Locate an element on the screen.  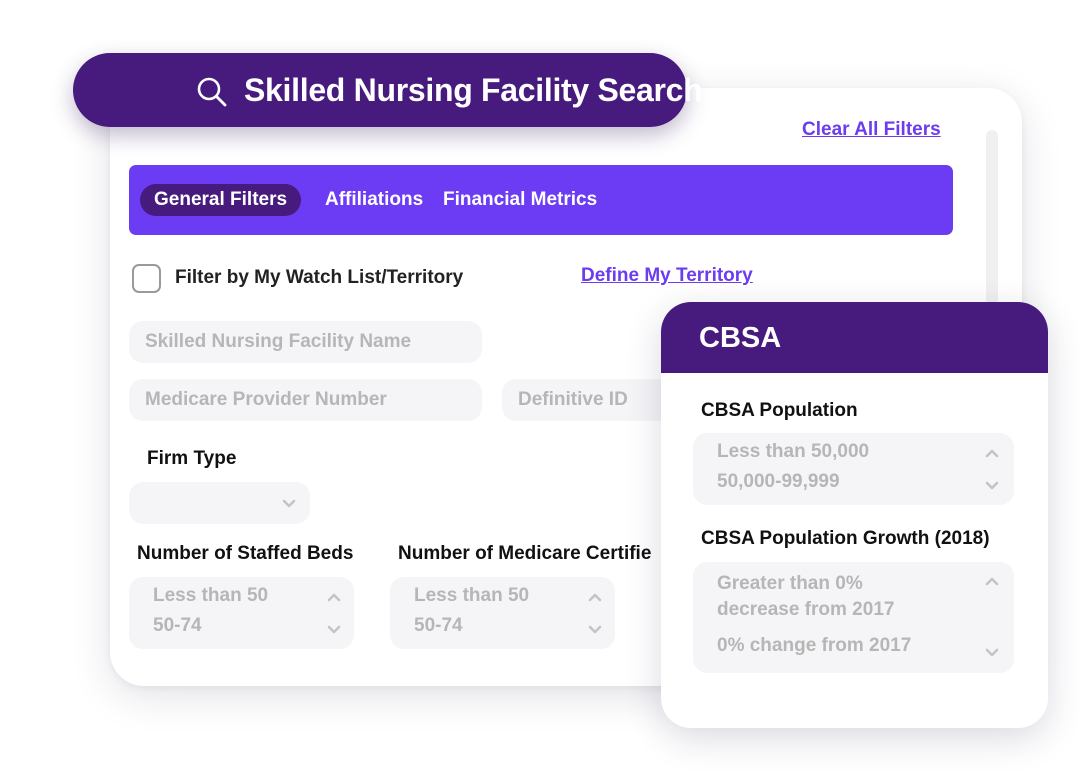
list-option: decrease from 2017 is located at coordinates (805, 610).